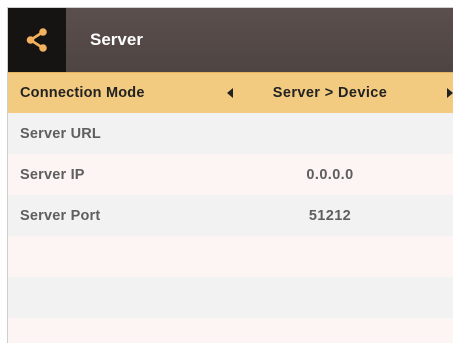 This screenshot has height=343, width=453. I want to click on setting-label: Connection Mode, so click(82, 93).